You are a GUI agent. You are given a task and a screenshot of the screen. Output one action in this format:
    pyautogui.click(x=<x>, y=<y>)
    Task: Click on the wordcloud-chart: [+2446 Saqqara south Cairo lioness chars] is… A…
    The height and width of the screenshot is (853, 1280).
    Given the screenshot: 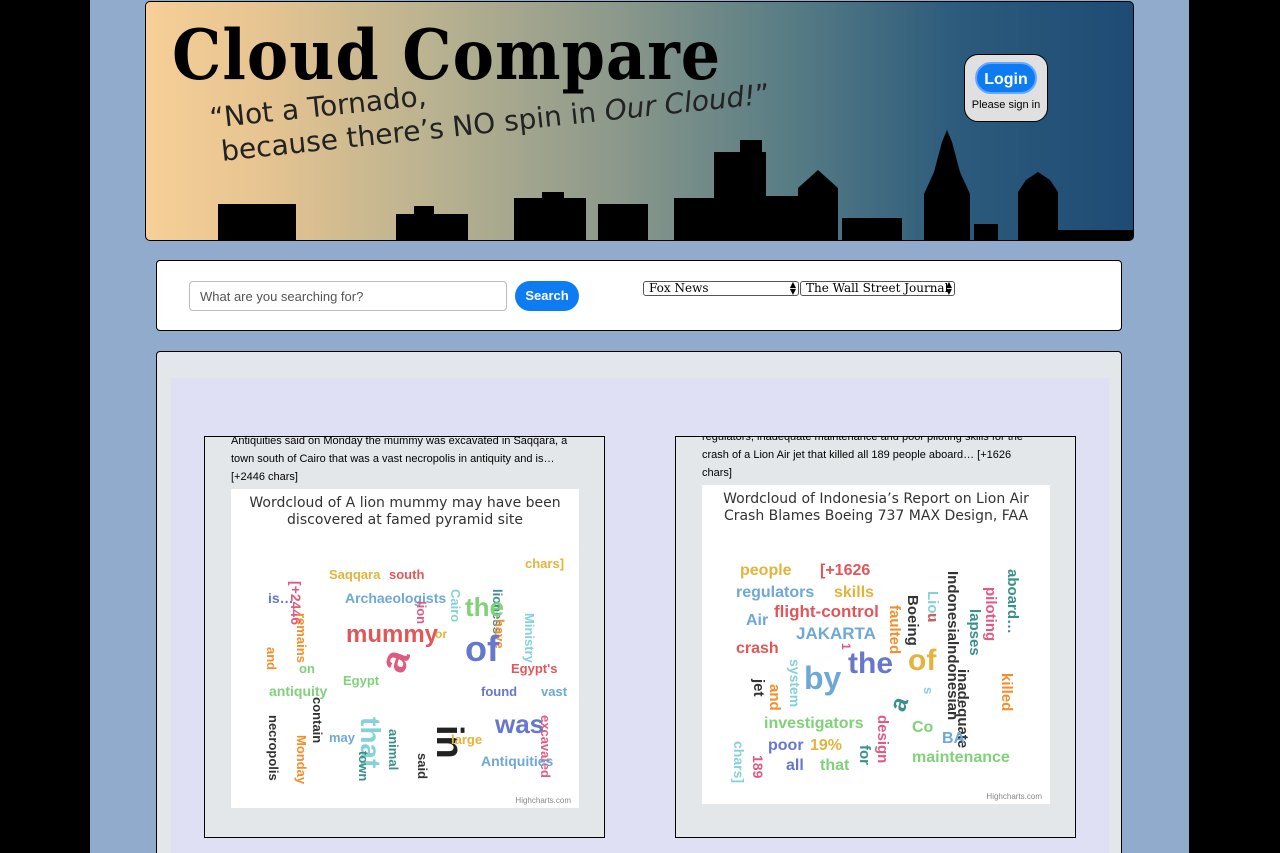 What is the action you would take?
    pyautogui.click(x=405, y=648)
    